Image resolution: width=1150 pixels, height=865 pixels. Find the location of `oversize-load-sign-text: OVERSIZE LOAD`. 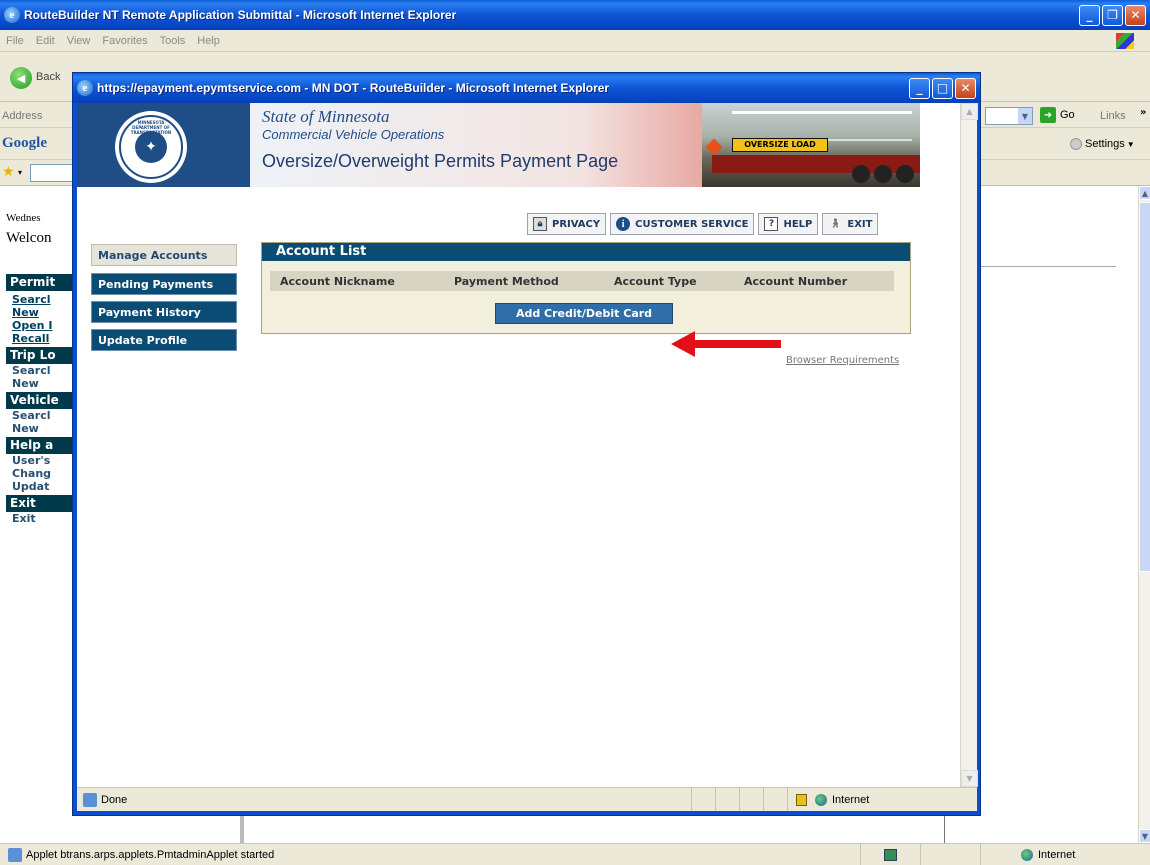

oversize-load-sign-text: OVERSIZE LOAD is located at coordinates (780, 144).